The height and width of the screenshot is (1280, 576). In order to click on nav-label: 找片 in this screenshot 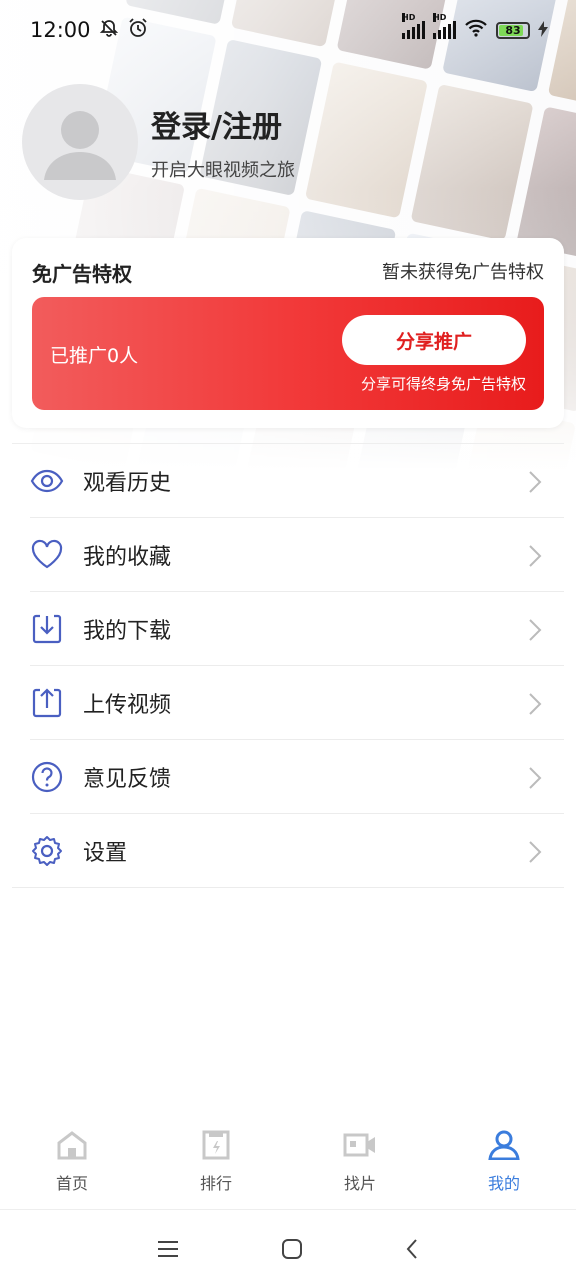, I will do `click(359, 1183)`.